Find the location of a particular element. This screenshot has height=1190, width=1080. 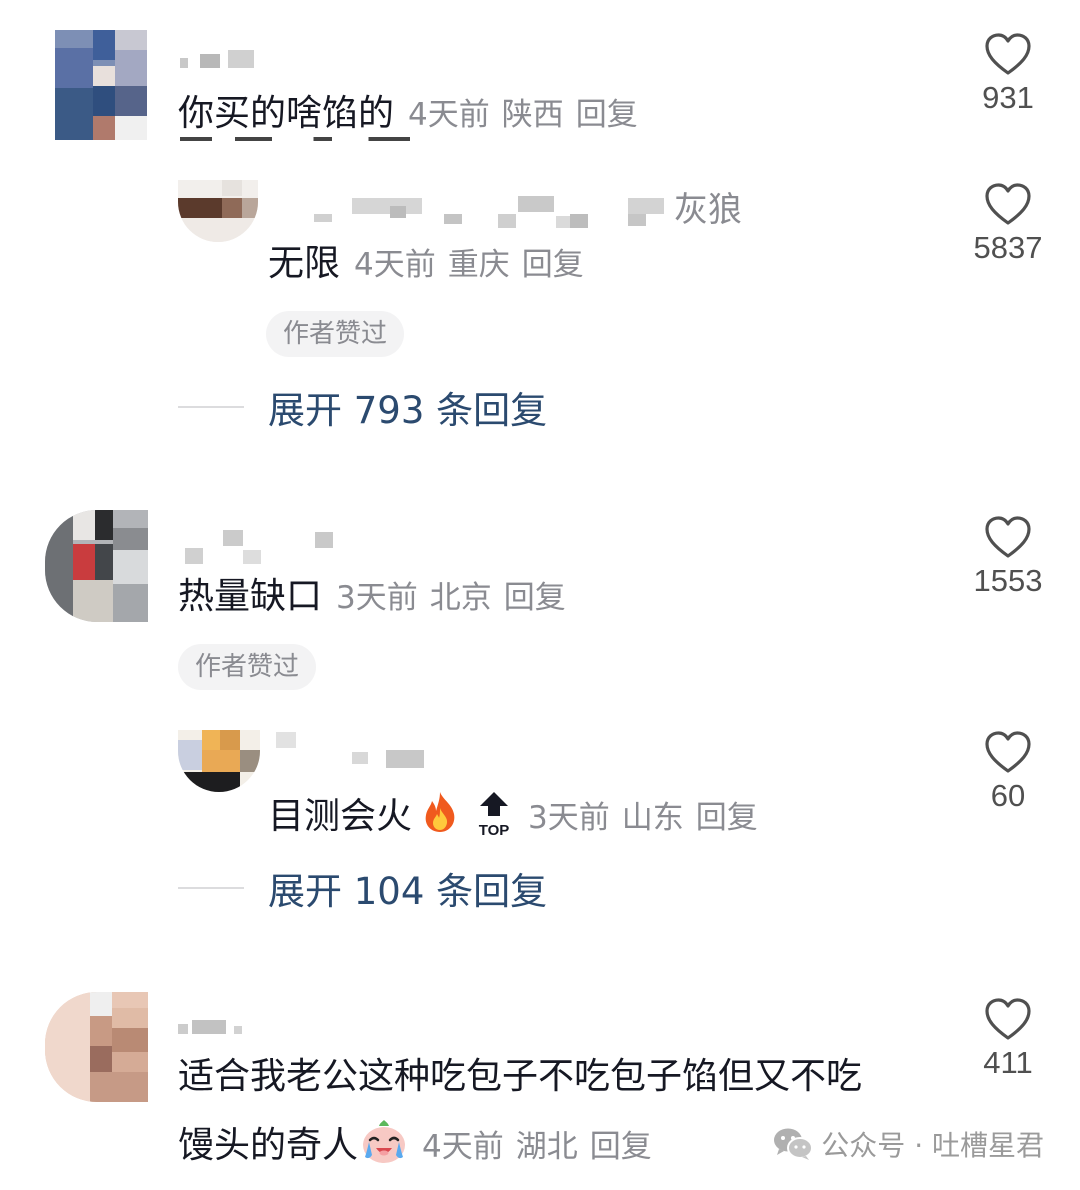

like-count: 60 is located at coordinates (1008, 795).